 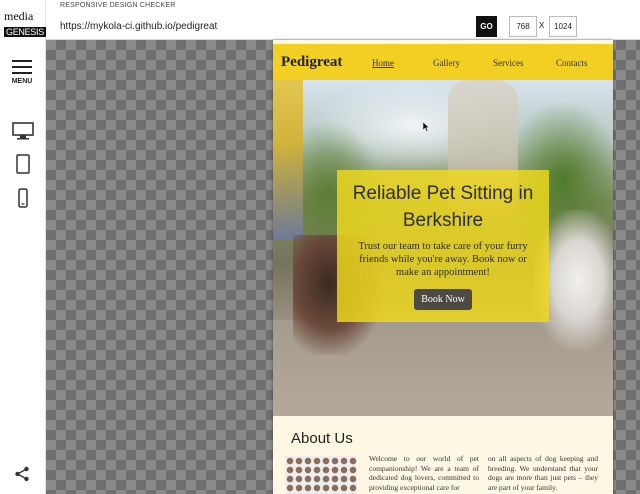 What do you see at coordinates (22, 81) in the screenshot?
I see `menu-label: MENU` at bounding box center [22, 81].